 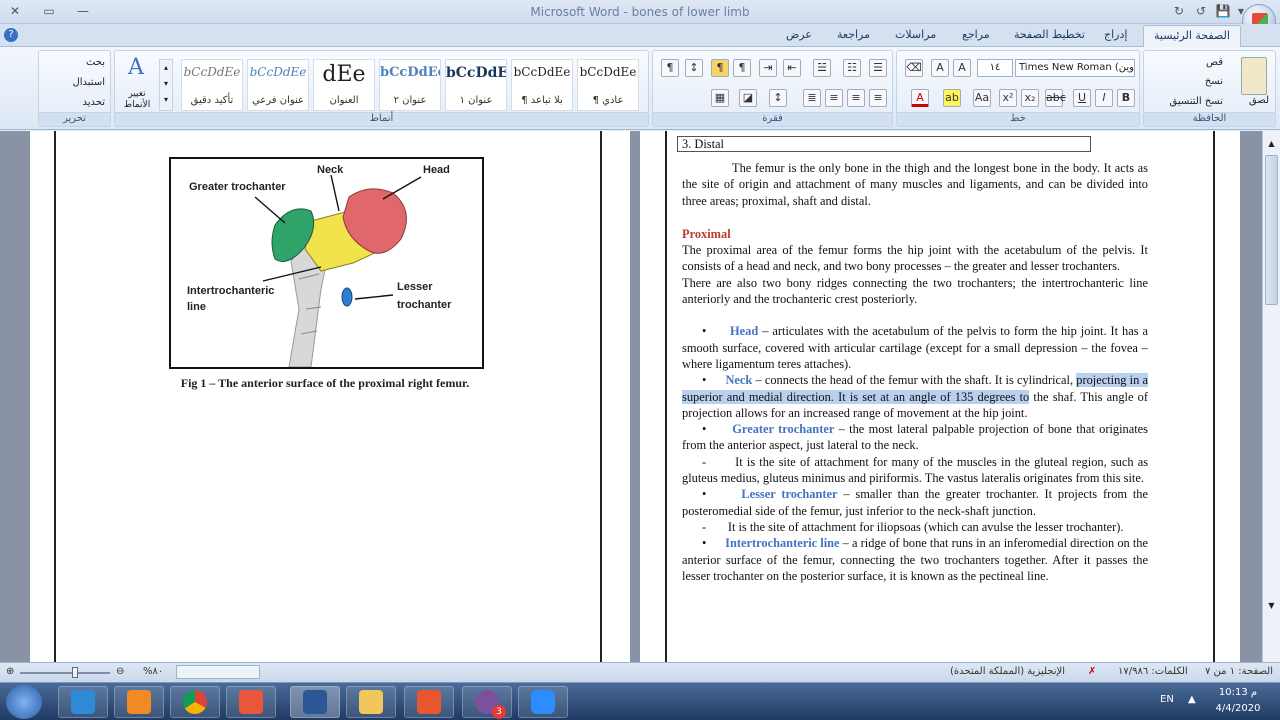 What do you see at coordinates (1075, 68) in the screenshot?
I see `font-name-select: Times New Roman (ناوين` at bounding box center [1075, 68].